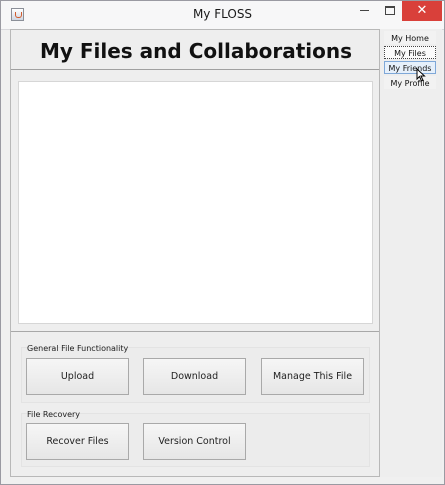 The width and height of the screenshot is (445, 485). What do you see at coordinates (410, 37) in the screenshot?
I see `nav-my-home: My Home` at bounding box center [410, 37].